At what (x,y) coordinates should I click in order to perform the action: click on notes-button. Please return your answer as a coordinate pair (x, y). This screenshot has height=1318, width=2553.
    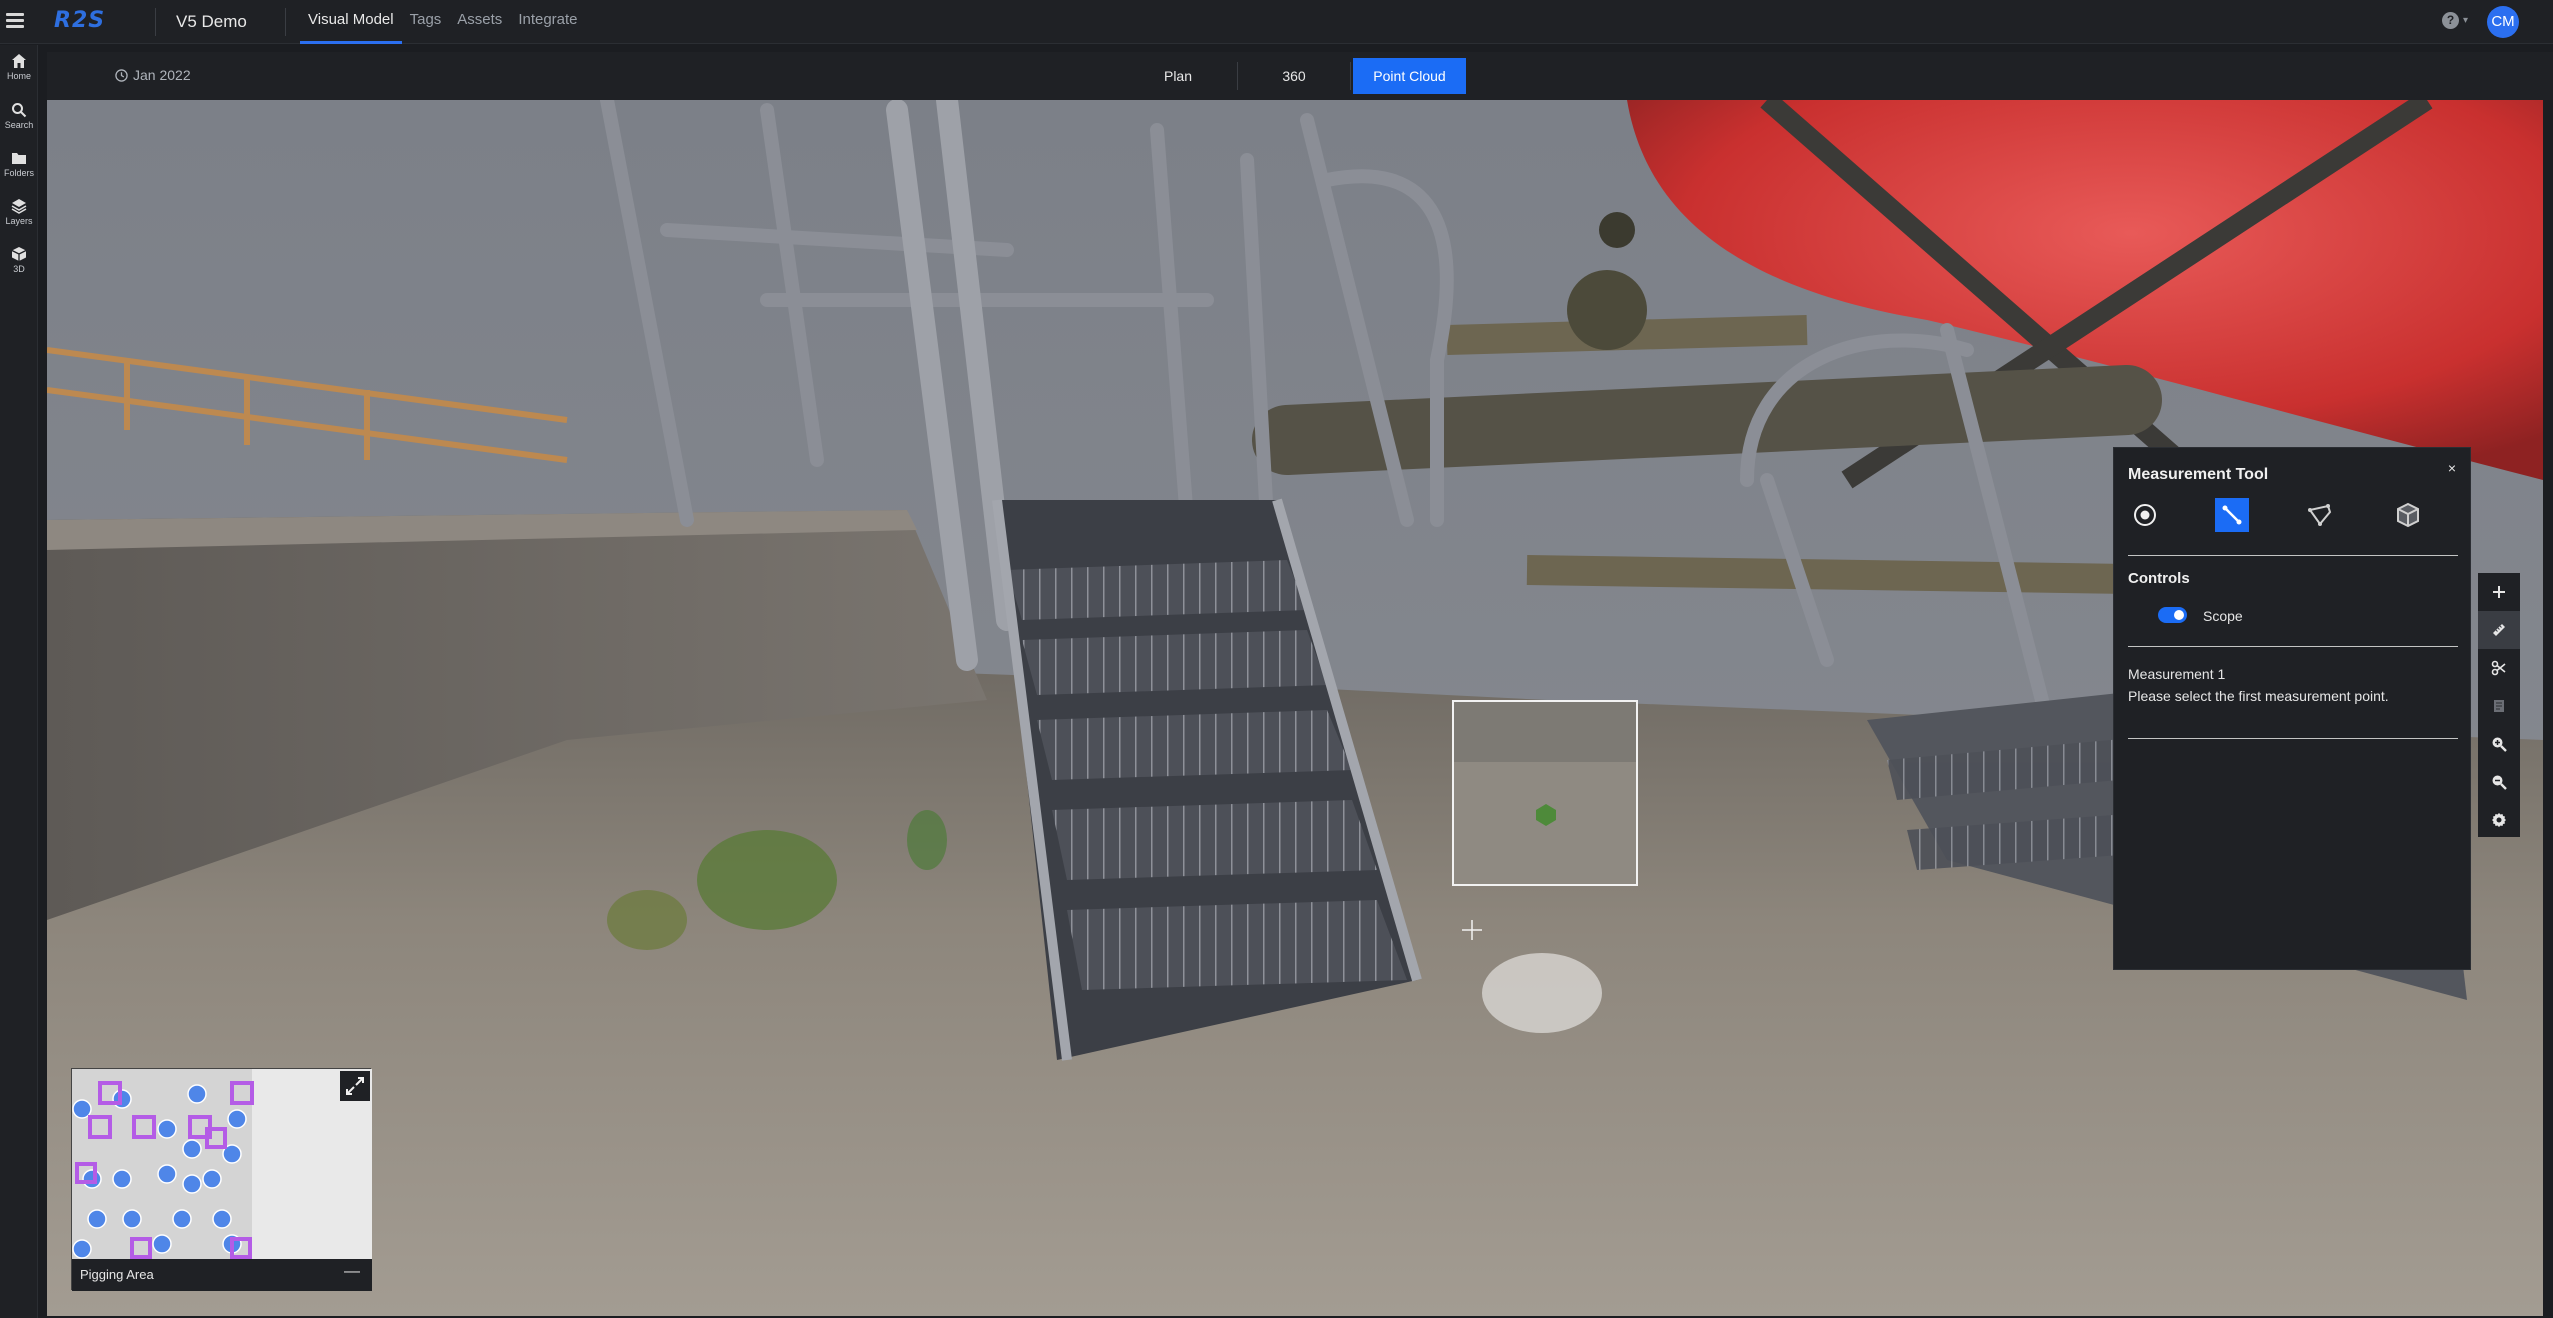
    Looking at the image, I should click on (2499, 706).